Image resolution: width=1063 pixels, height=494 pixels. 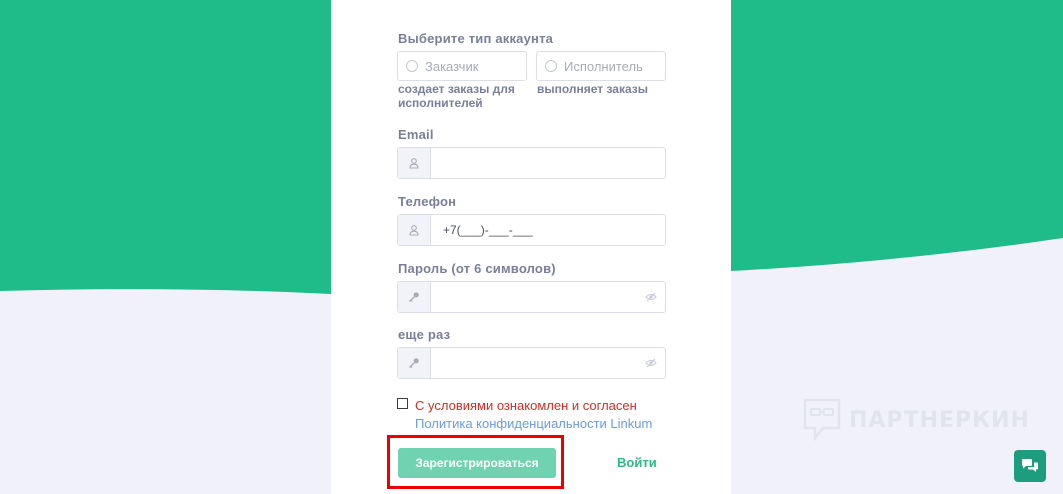 I want to click on agree-text: С условиями ознакомлен и согласен, so click(x=526, y=405).